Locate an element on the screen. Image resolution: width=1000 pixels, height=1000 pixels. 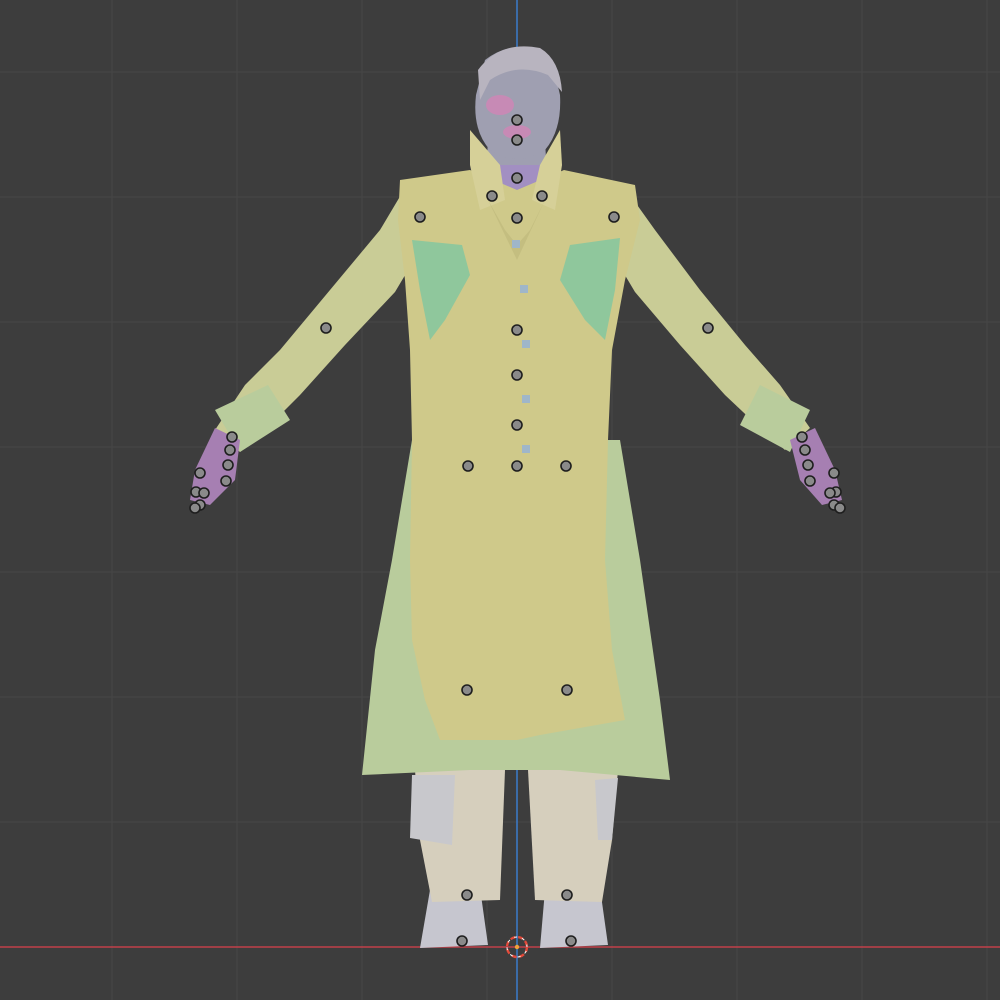
right-leg-wrap is located at coordinates (606, 809).